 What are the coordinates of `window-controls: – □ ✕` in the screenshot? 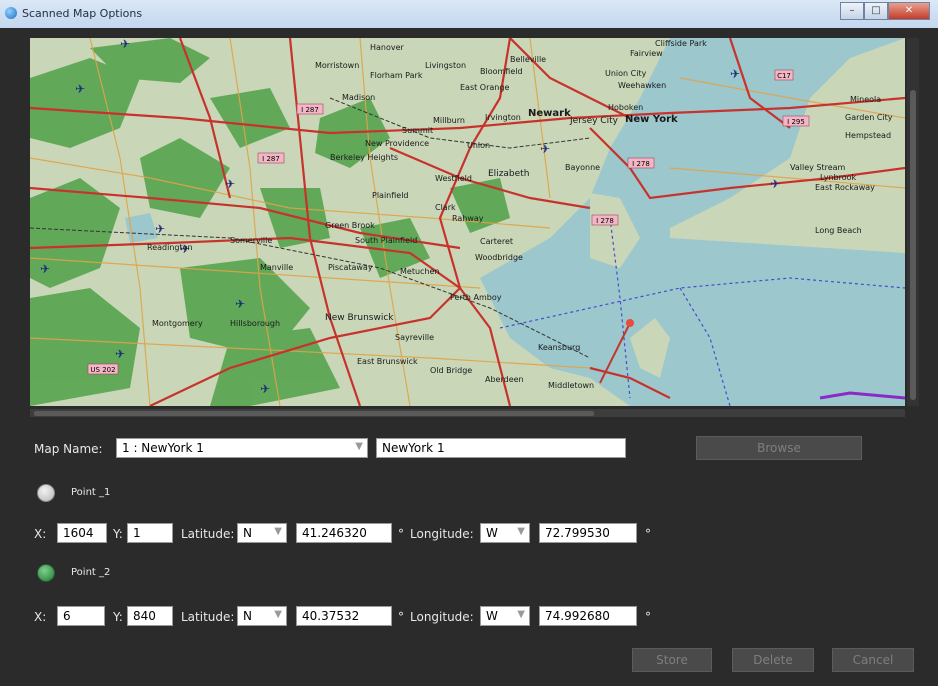 It's located at (885, 11).